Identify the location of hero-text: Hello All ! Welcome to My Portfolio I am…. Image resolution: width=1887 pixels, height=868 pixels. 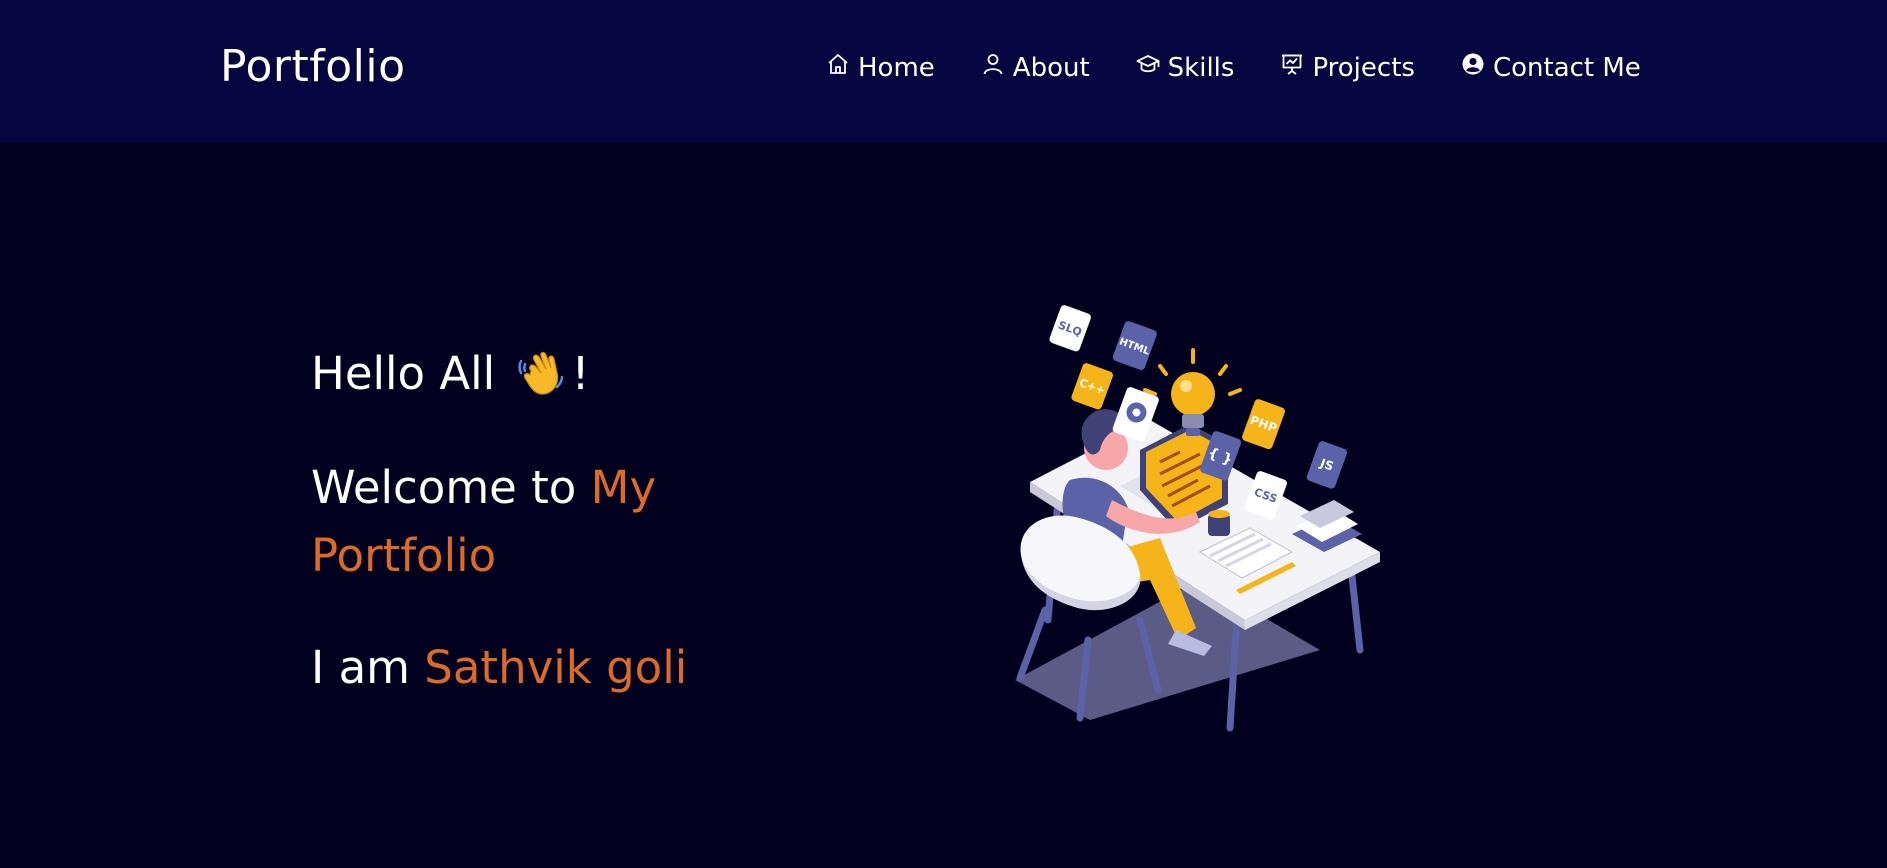
(551, 521).